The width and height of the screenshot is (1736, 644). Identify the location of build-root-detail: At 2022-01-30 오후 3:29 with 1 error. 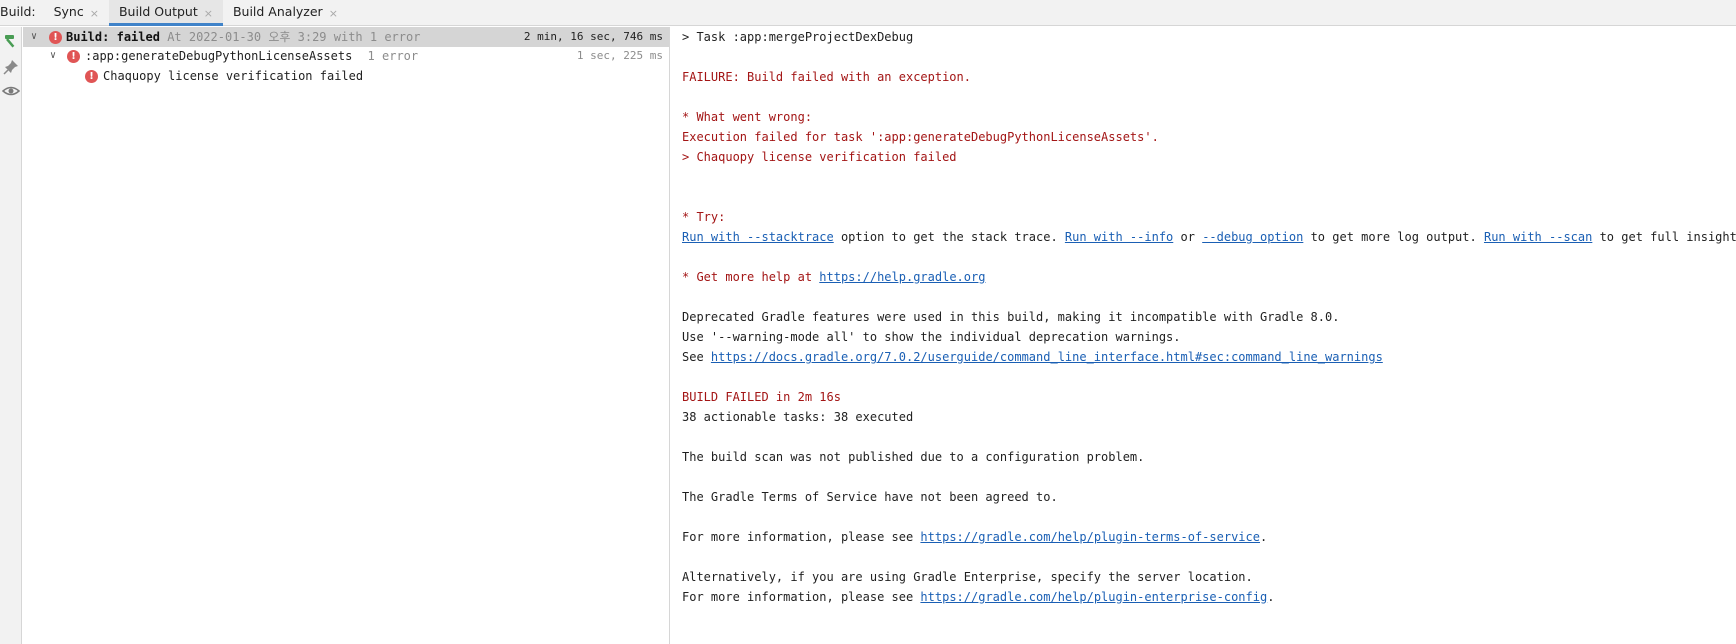
(294, 37).